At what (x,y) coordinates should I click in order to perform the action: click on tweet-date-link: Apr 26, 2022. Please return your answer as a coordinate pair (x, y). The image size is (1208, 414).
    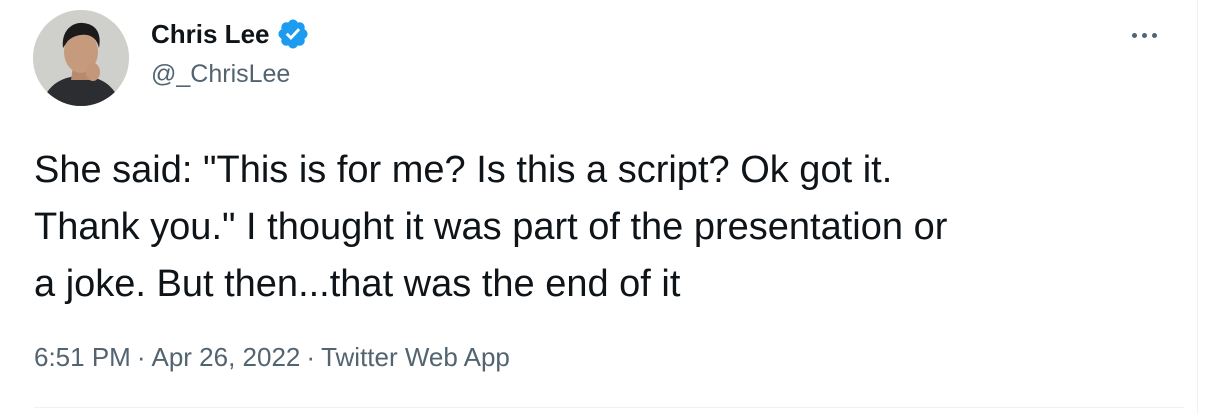
    Looking at the image, I should click on (226, 357).